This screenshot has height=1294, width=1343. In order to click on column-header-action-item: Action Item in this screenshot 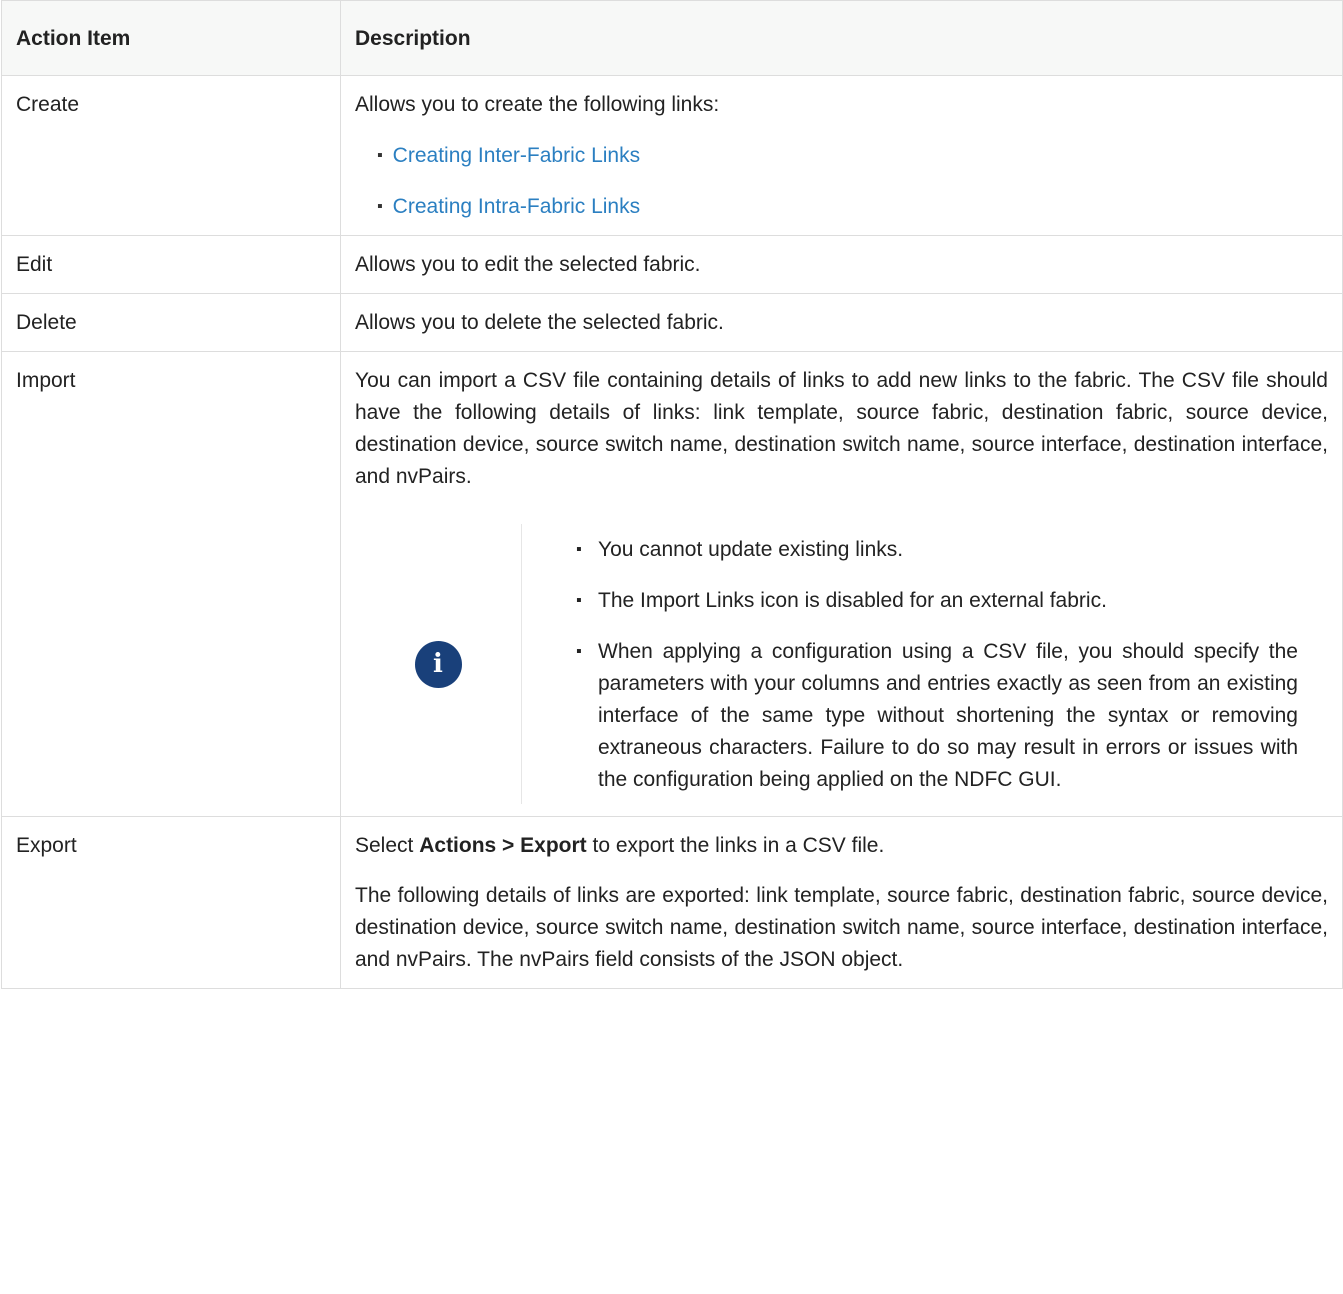, I will do `click(171, 38)`.